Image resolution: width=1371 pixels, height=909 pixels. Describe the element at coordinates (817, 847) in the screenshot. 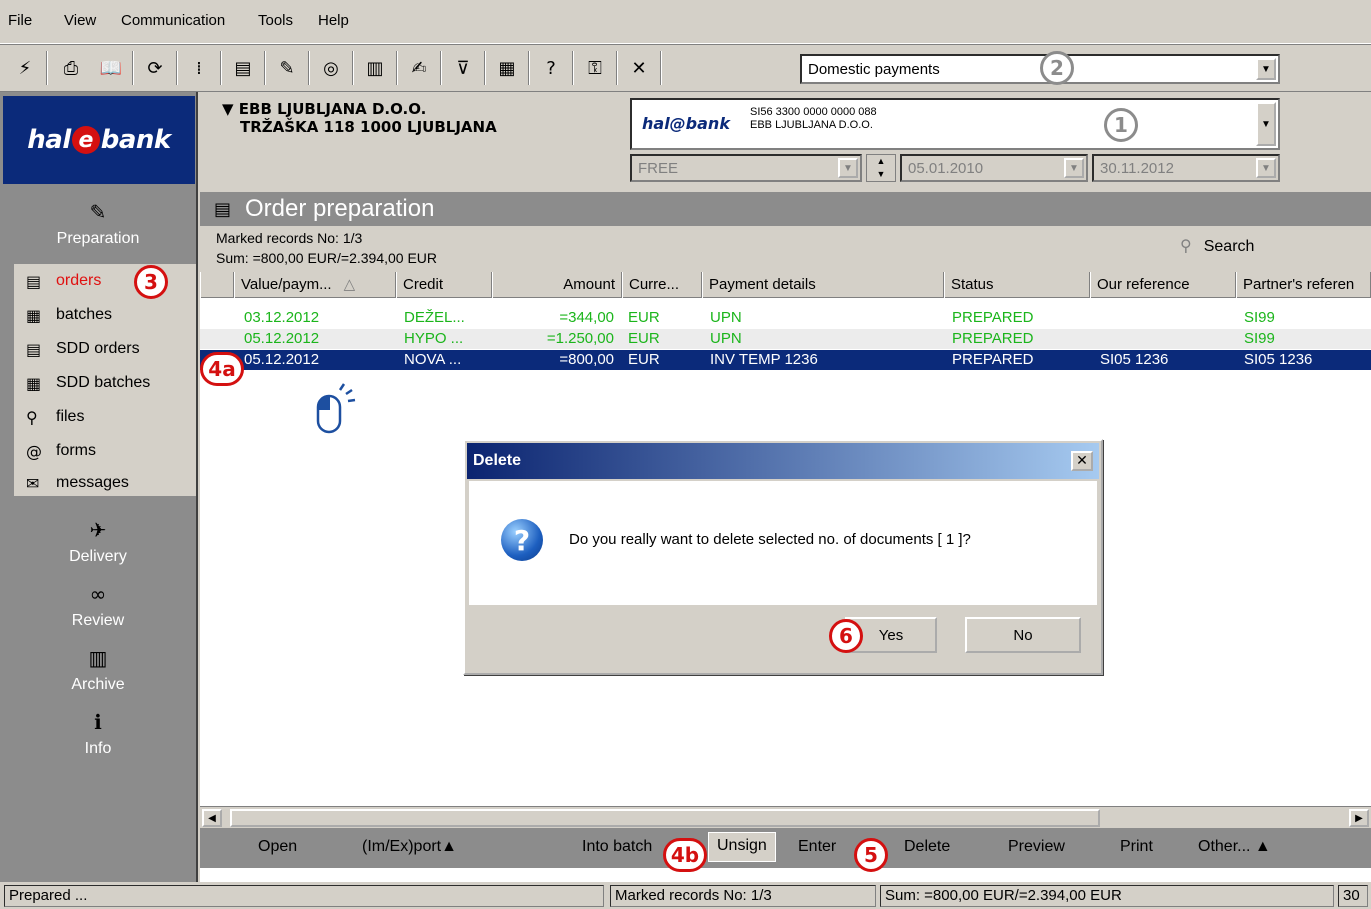

I see `enter-button: Enter` at that location.